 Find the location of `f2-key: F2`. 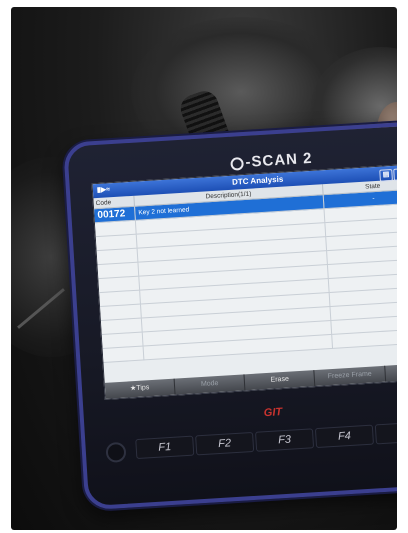

f2-key: F2 is located at coordinates (225, 443).